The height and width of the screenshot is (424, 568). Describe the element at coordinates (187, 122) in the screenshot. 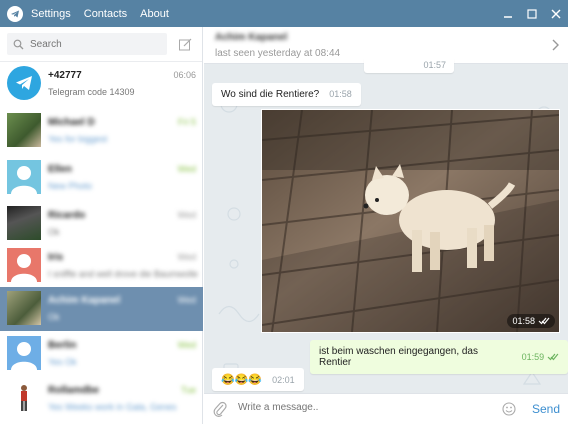

I see `dialog-time: Fri 5` at that location.